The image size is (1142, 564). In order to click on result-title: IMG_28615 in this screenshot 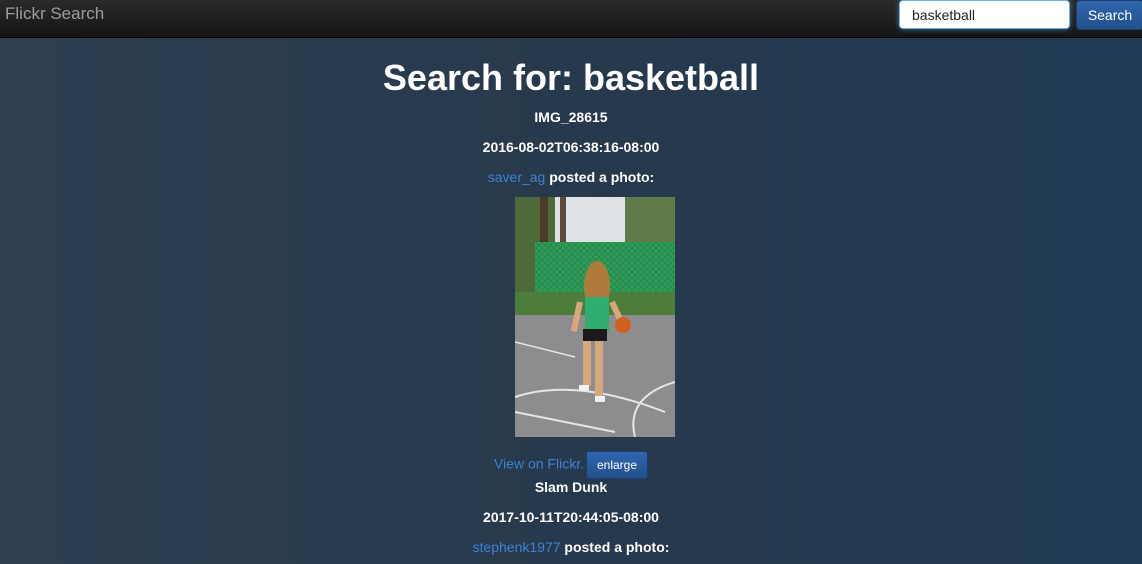, I will do `click(571, 117)`.